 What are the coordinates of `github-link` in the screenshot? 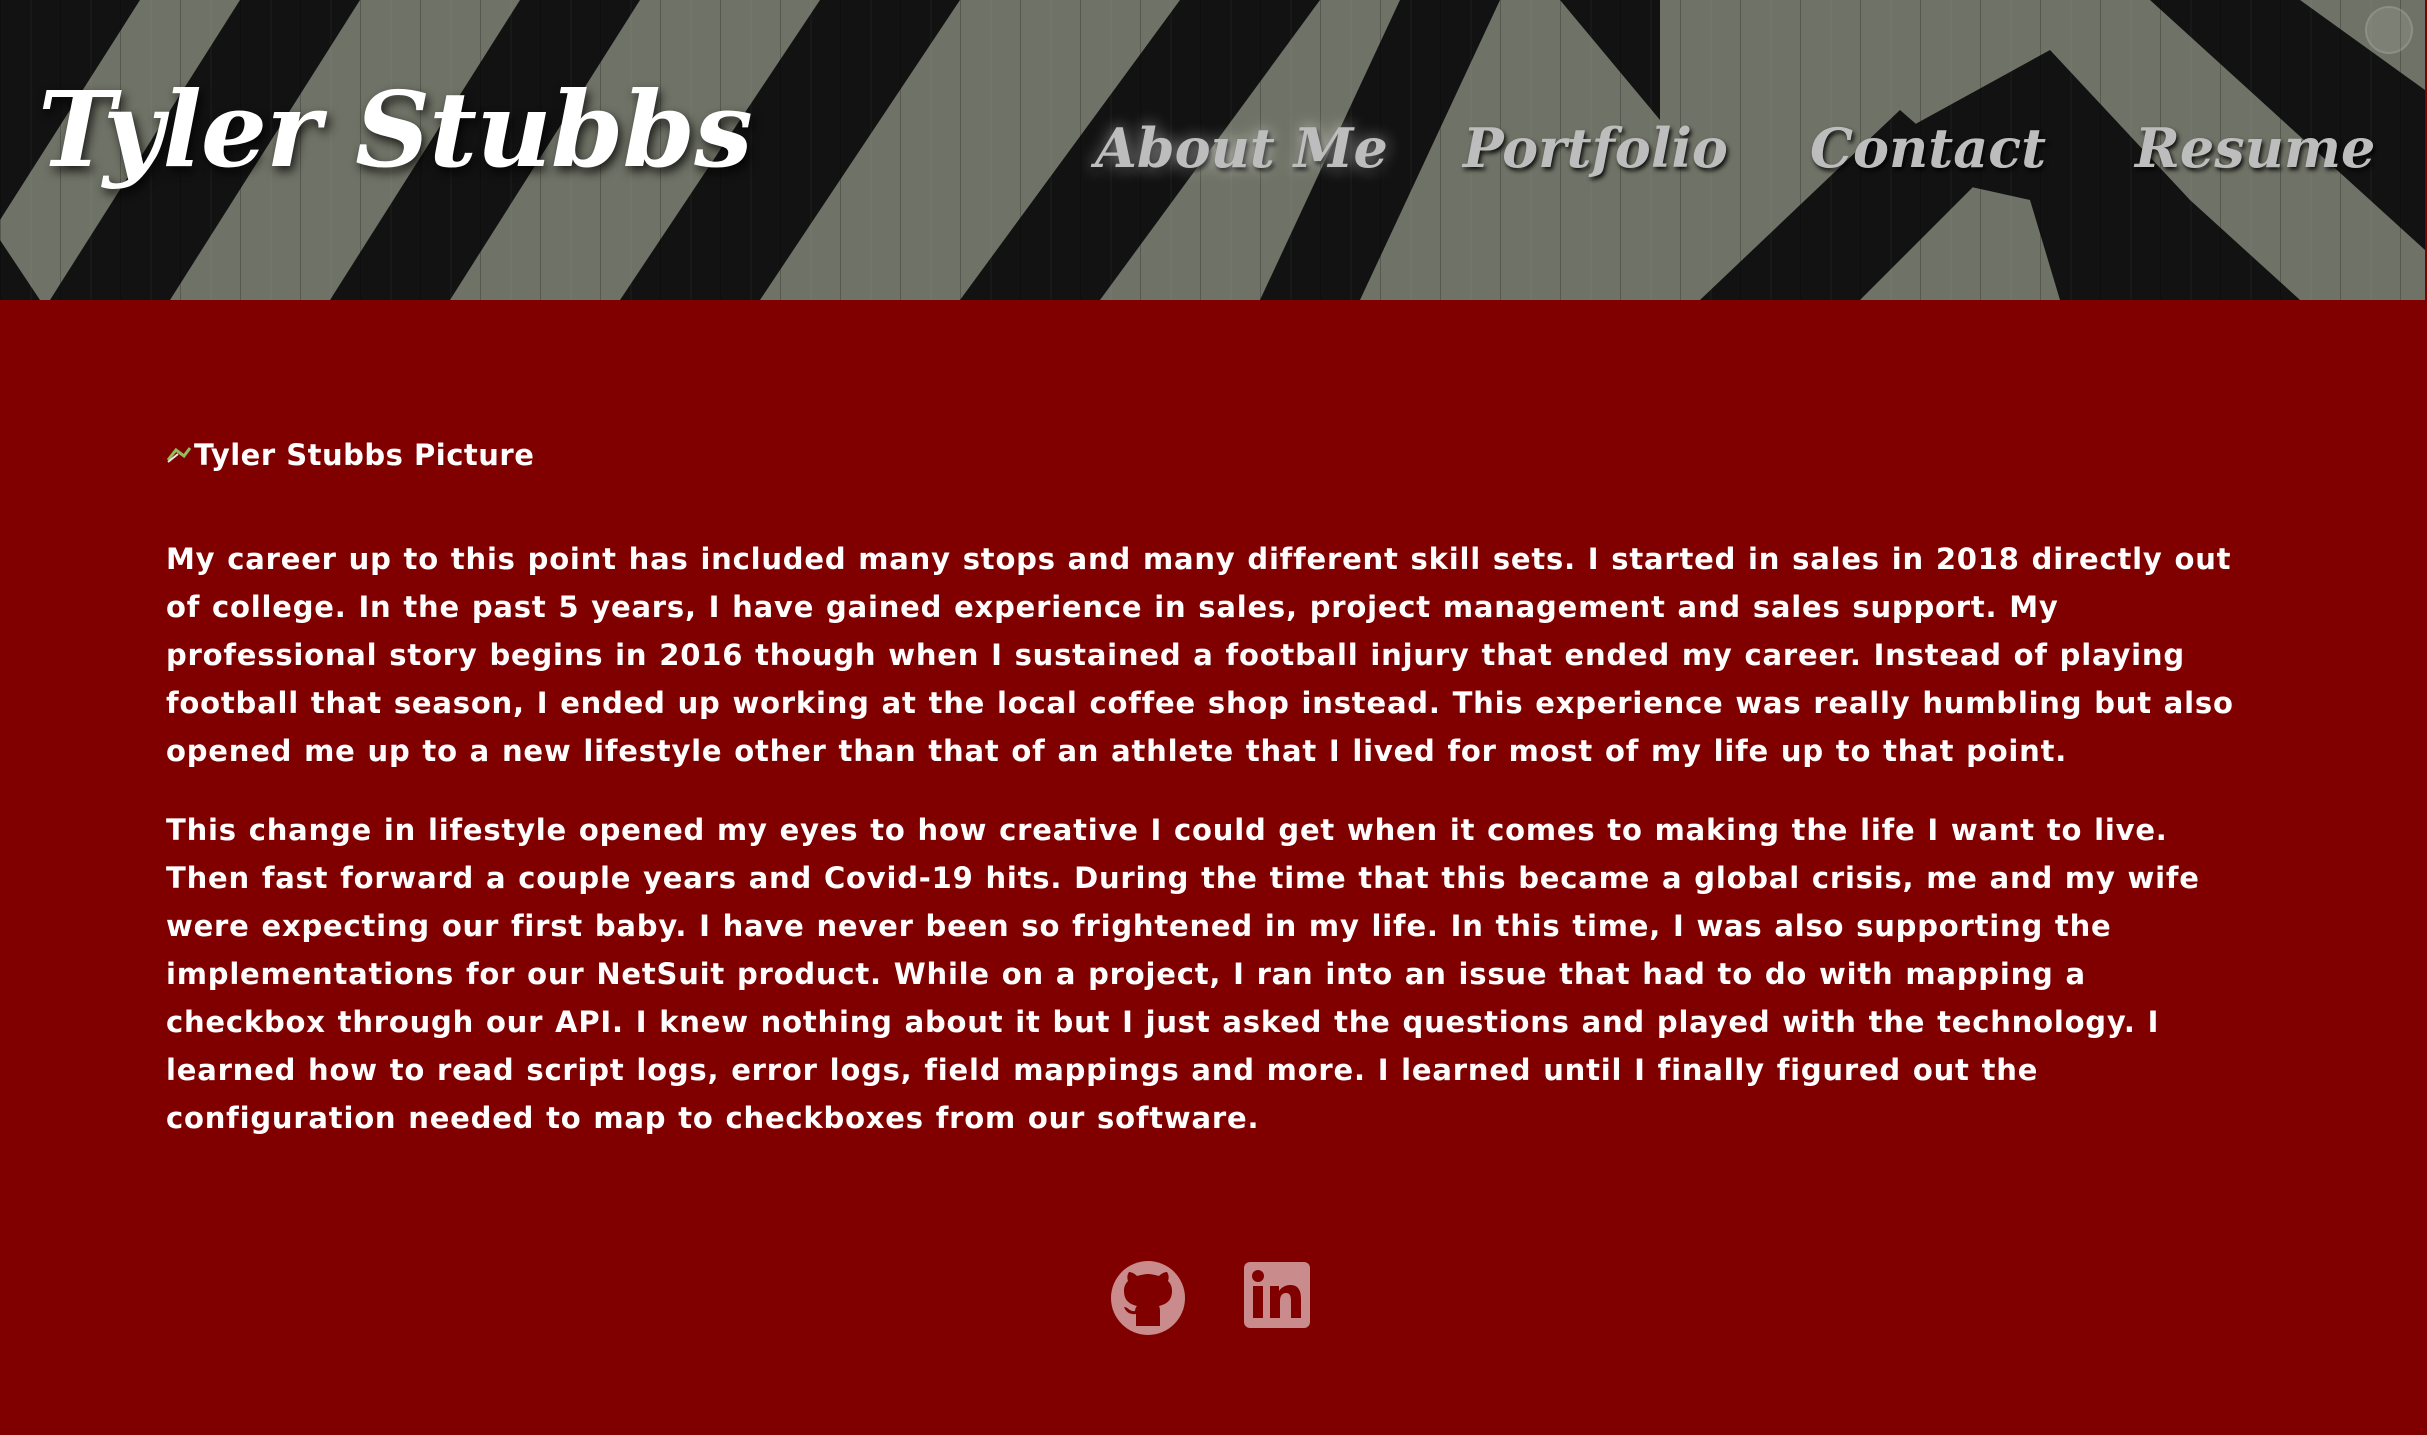 It's located at (1148, 1300).